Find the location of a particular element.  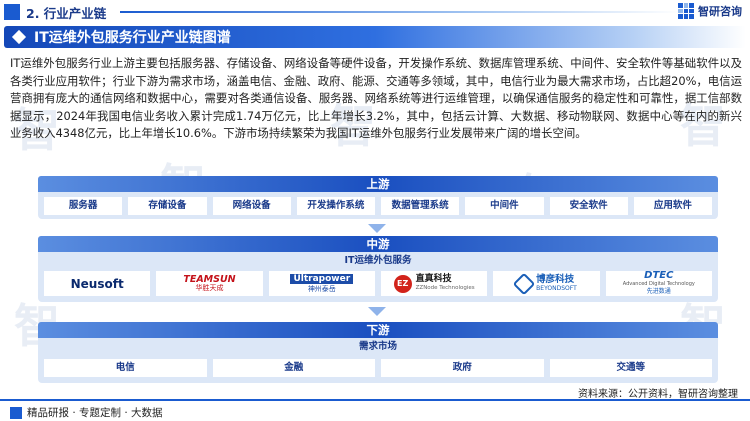

brand-mark-icon is located at coordinates (686, 11).